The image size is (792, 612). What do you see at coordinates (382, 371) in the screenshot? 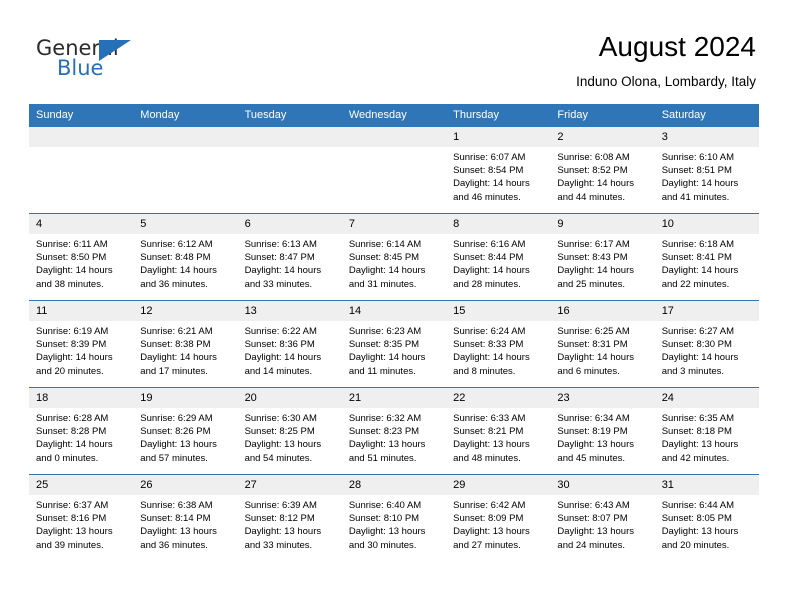
I see `day-detail-line: and 11 minutes.` at bounding box center [382, 371].